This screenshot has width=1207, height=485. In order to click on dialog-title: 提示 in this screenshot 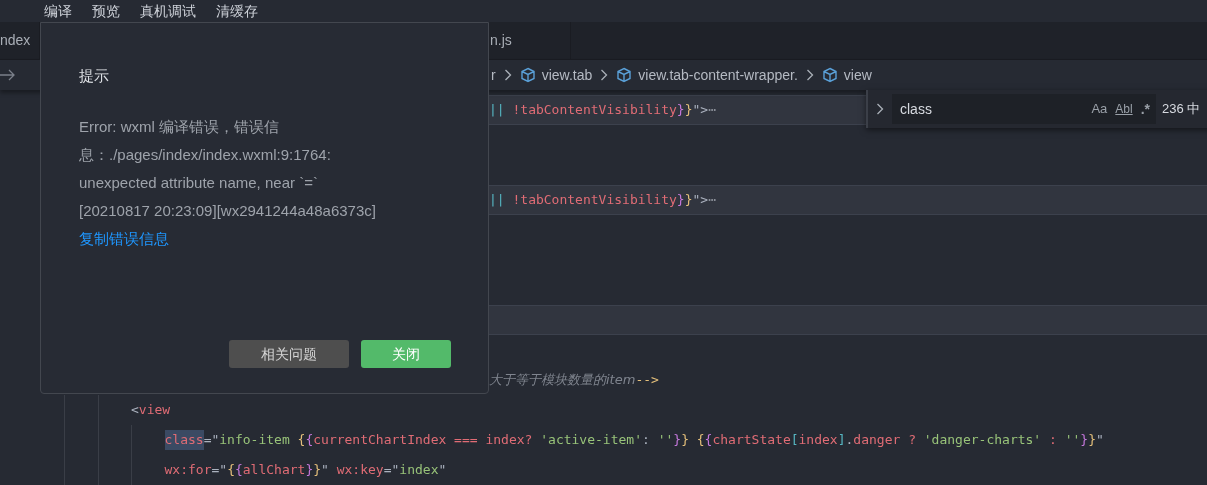, I will do `click(94, 76)`.